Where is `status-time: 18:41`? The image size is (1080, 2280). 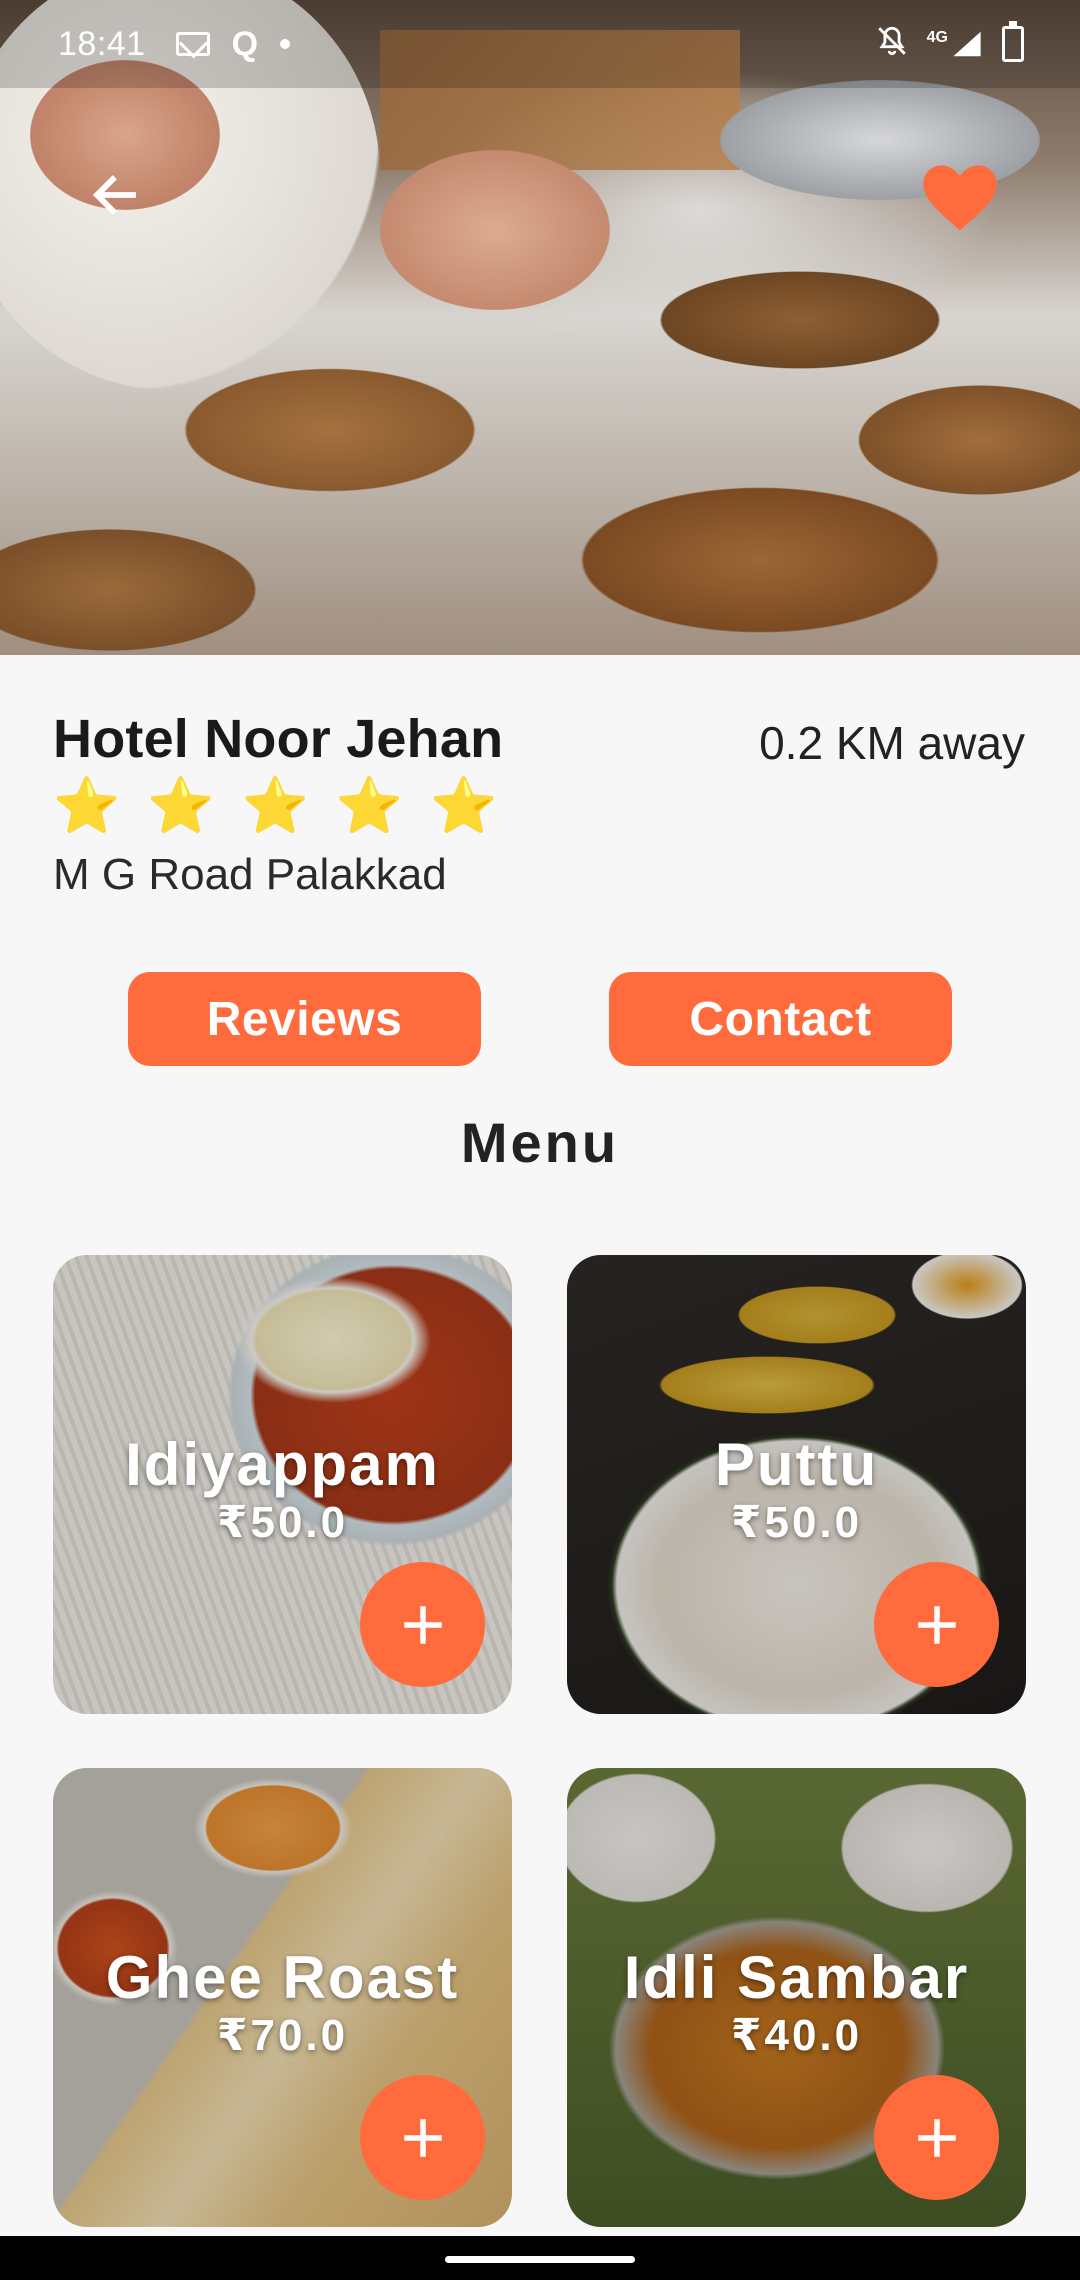 status-time: 18:41 is located at coordinates (102, 43).